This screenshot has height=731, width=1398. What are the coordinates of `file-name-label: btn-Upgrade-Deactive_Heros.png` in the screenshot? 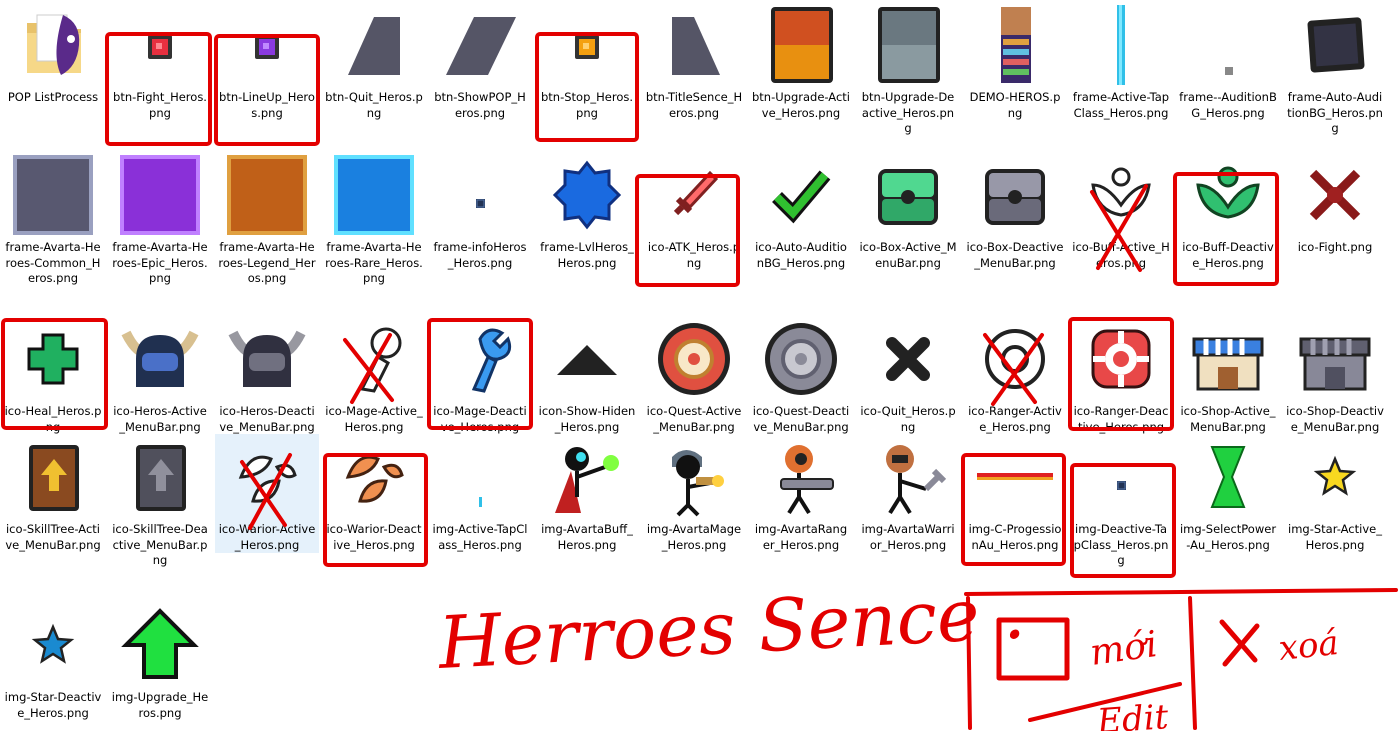 It's located at (908, 112).